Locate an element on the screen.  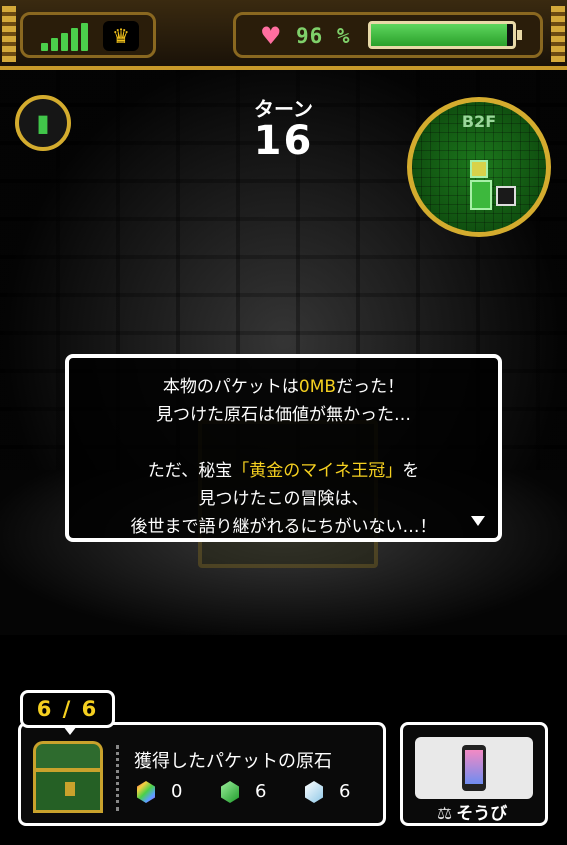
status-bar: ♛ ♥ 96 % is located at coordinates (283, 35).